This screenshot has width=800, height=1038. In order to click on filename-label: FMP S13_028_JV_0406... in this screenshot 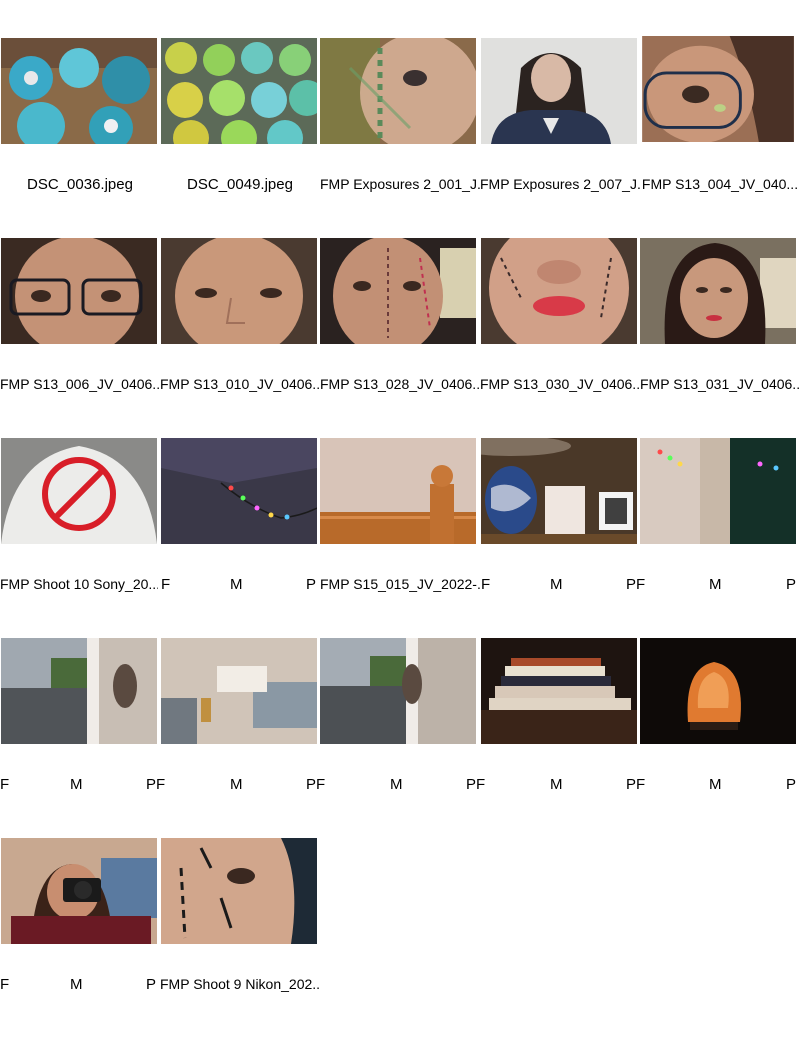, I will do `click(400, 384)`.